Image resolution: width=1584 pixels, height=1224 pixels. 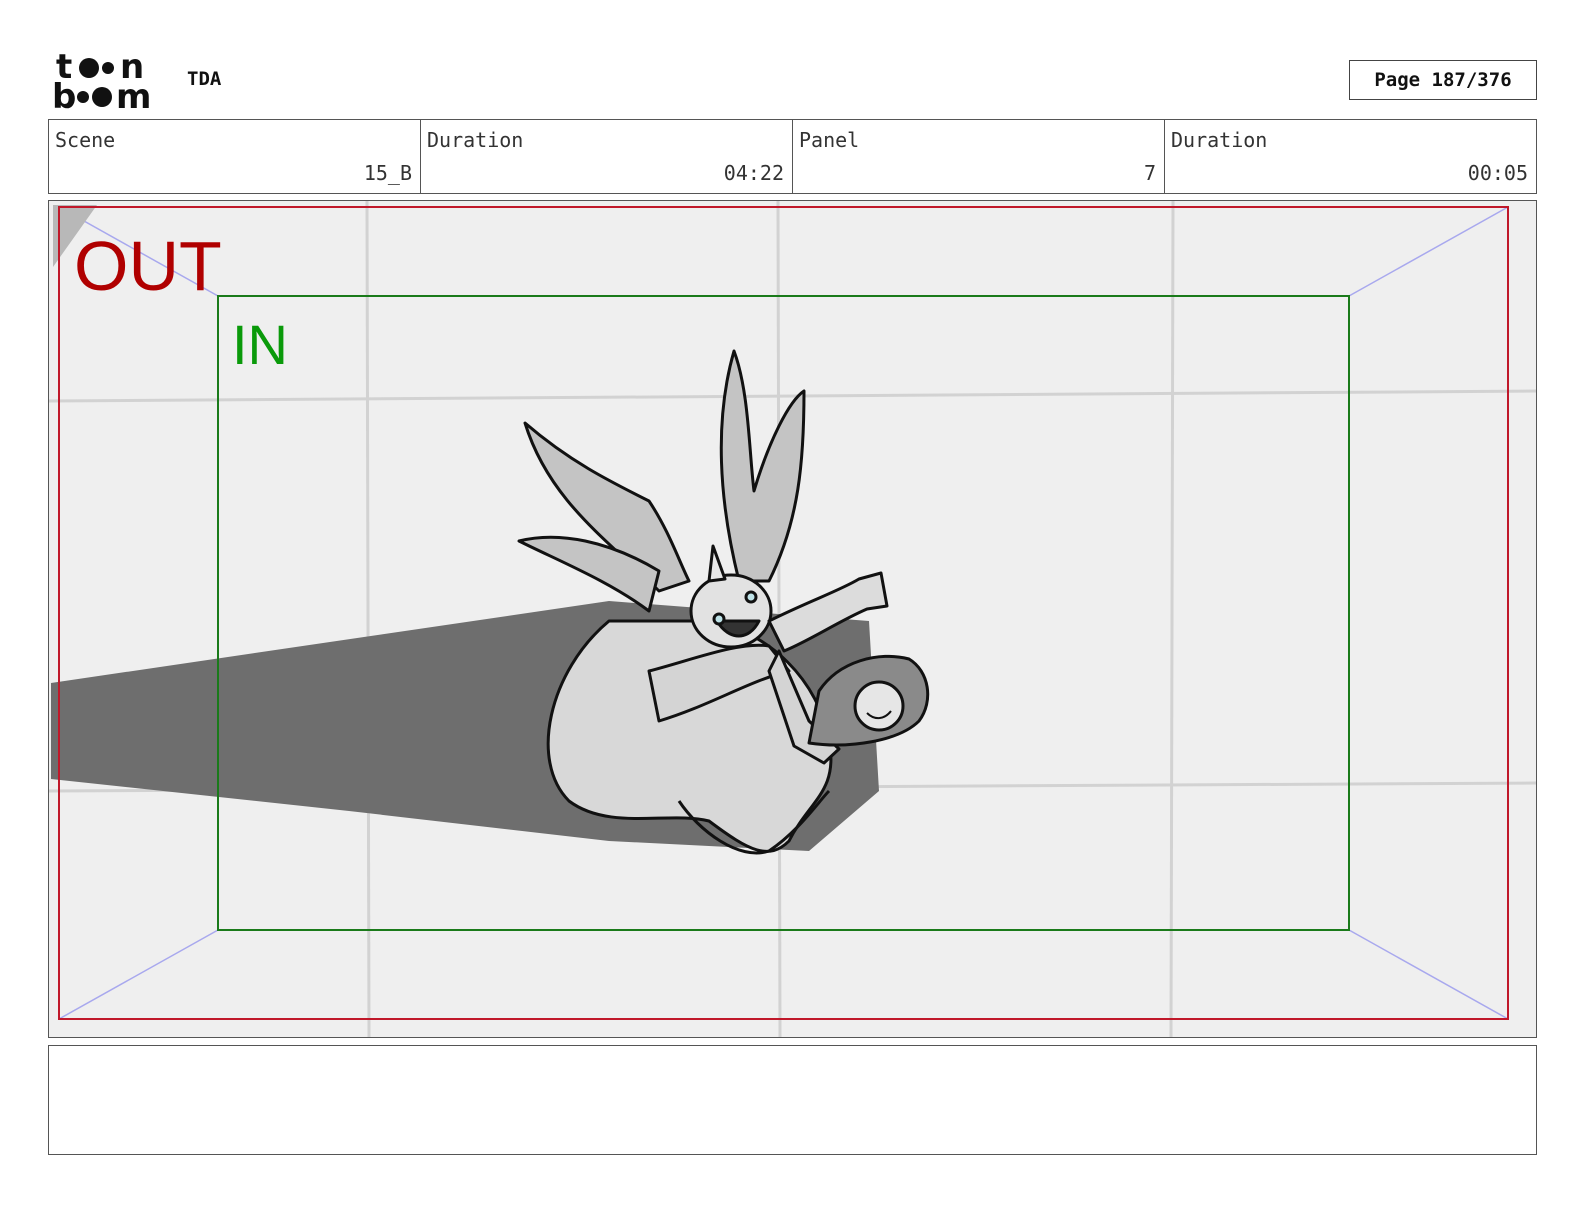 I want to click on panel-label: Panel, so click(x=829, y=140).